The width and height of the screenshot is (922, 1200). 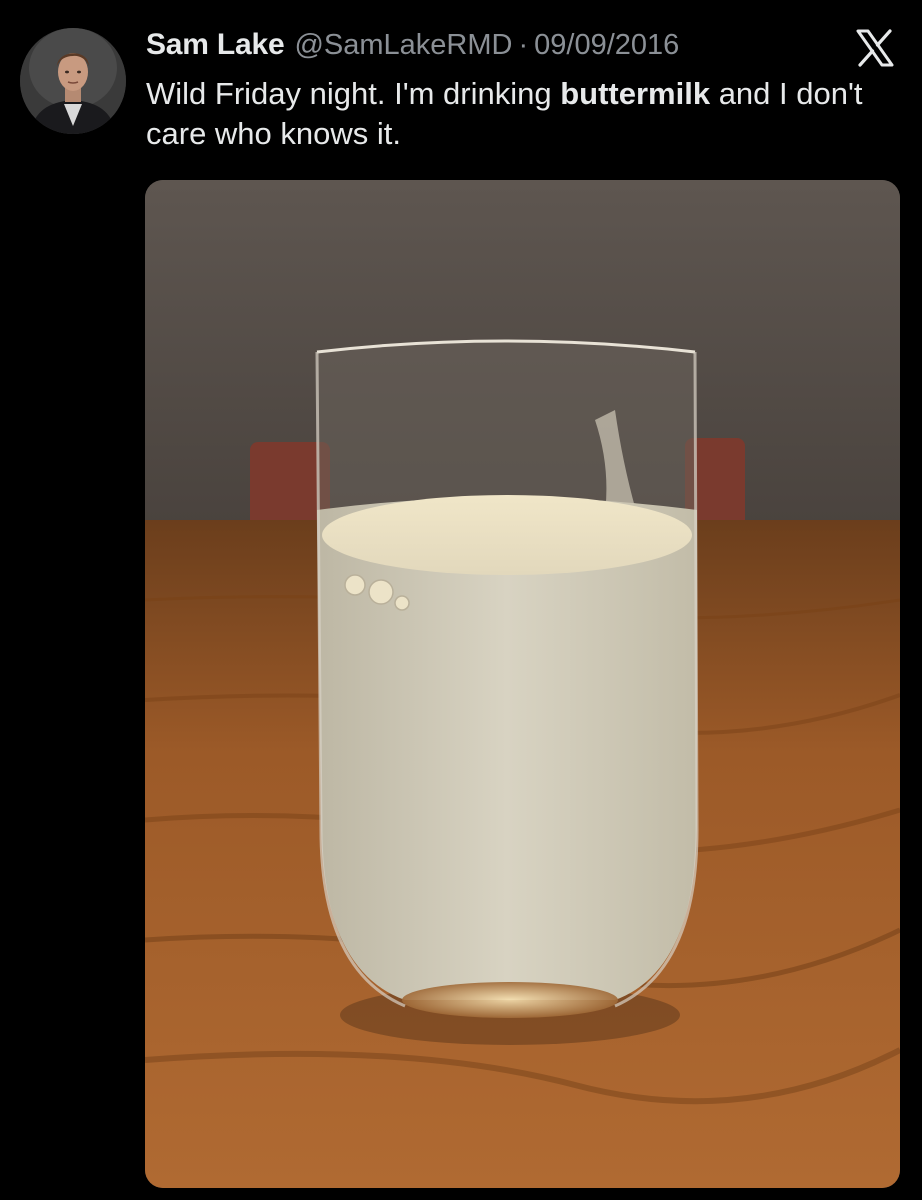 What do you see at coordinates (403, 45) in the screenshot?
I see `author-handle: @SamLakeRMD` at bounding box center [403, 45].